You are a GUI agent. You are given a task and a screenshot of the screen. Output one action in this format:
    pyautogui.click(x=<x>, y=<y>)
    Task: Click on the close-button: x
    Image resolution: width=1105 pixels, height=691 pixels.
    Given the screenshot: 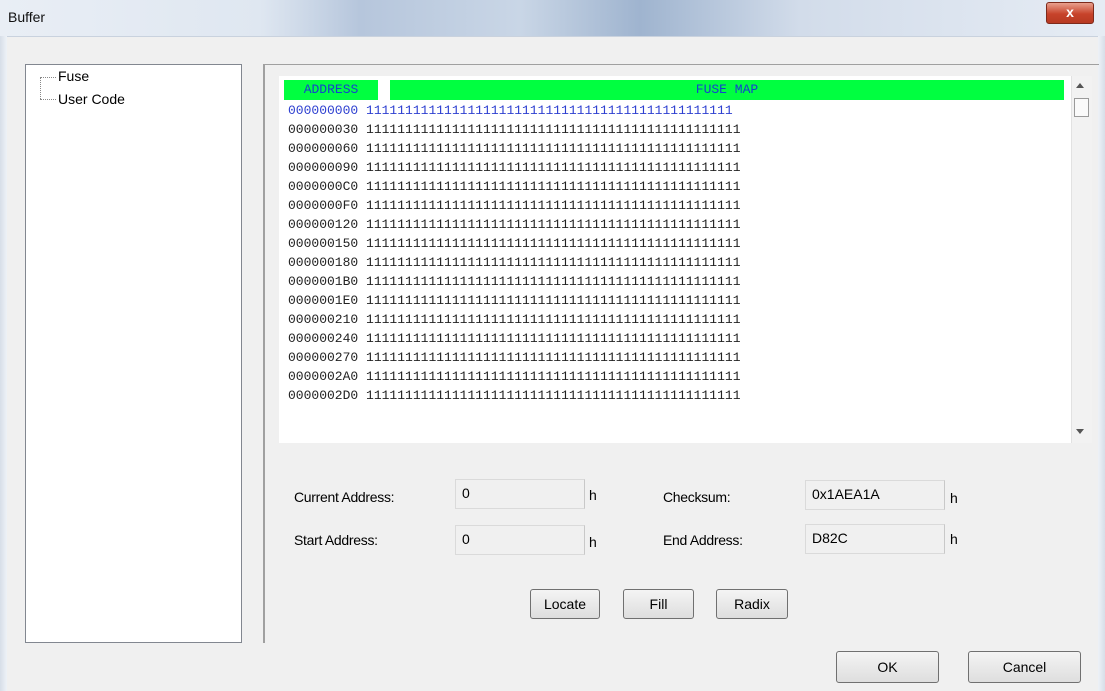 What is the action you would take?
    pyautogui.click(x=1070, y=13)
    